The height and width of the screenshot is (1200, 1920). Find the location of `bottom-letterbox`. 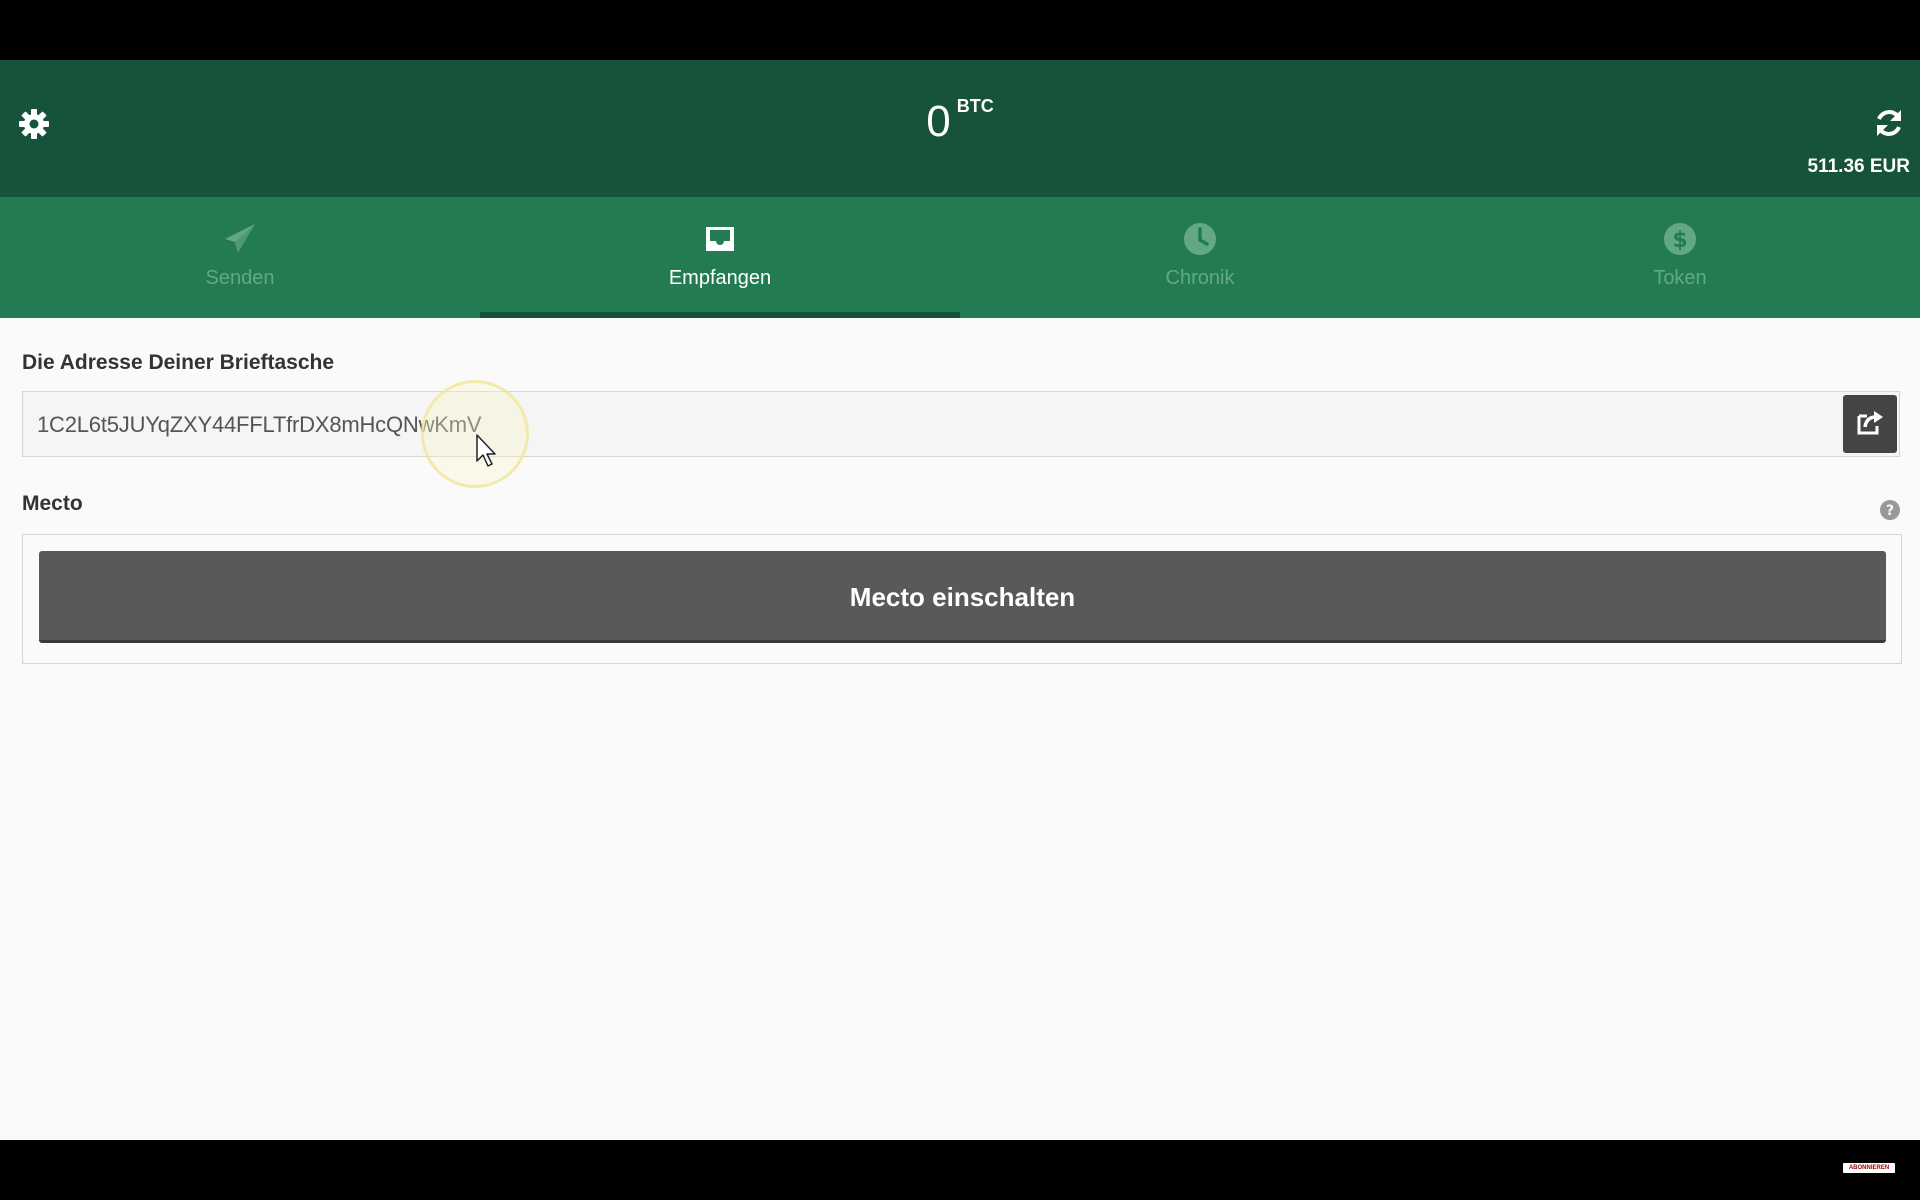

bottom-letterbox is located at coordinates (960, 1170).